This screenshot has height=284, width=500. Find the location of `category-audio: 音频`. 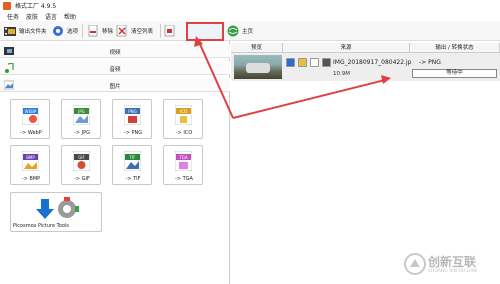

category-audio: 音频 is located at coordinates (115, 68).